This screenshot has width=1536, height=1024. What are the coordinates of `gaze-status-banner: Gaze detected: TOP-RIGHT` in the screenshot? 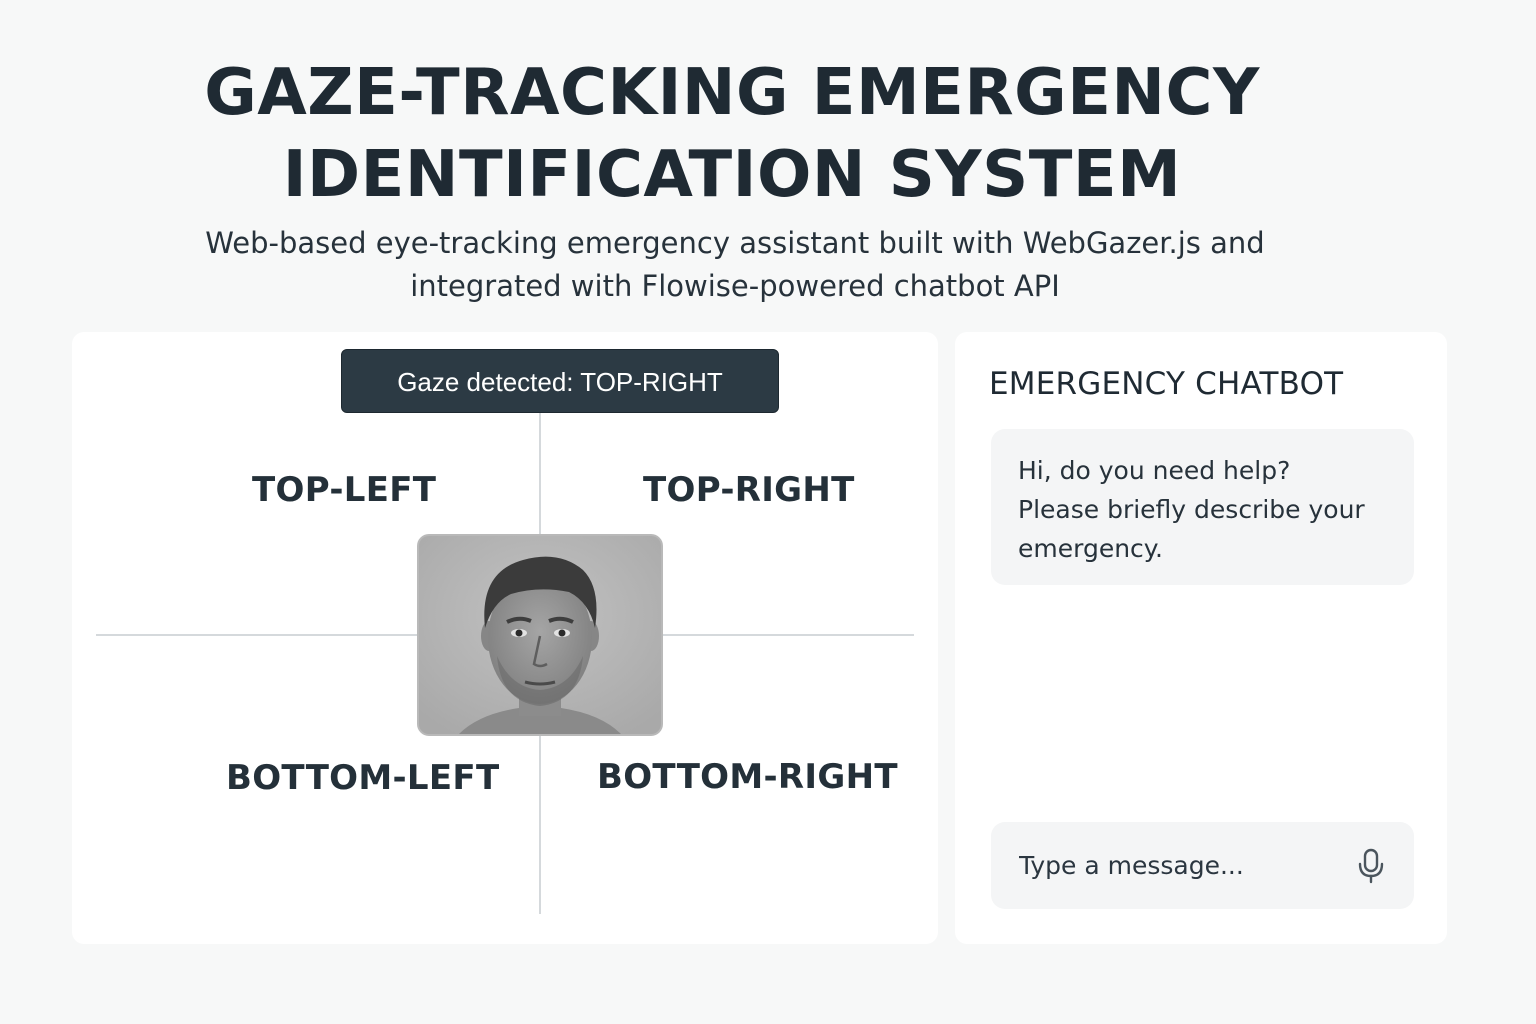 It's located at (560, 381).